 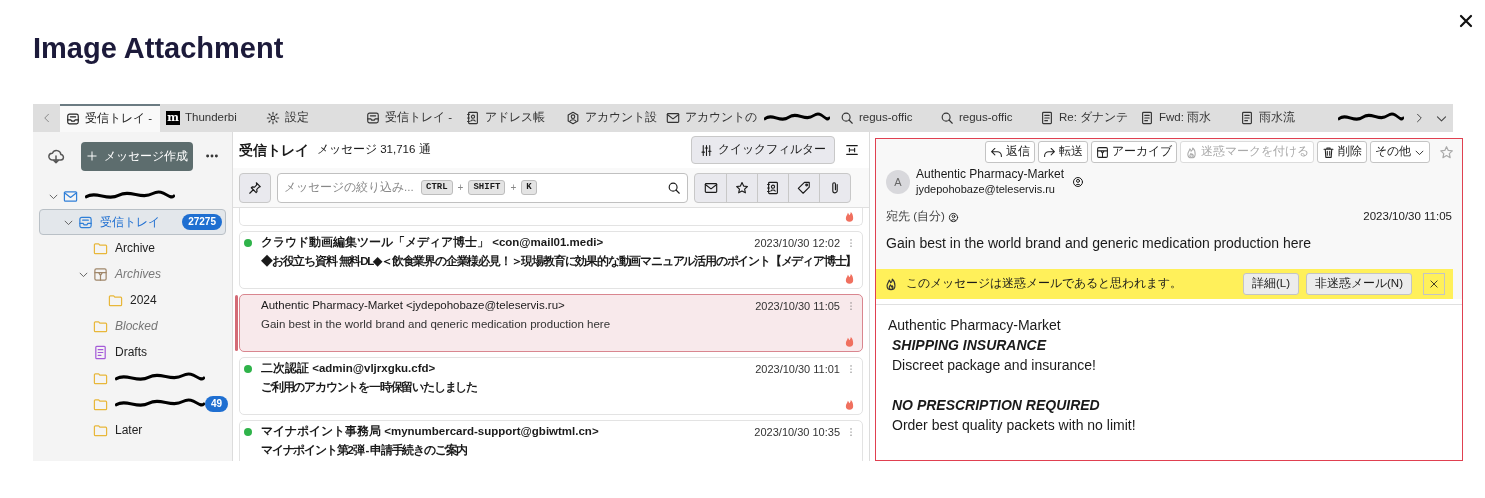 I want to click on folder-item: Archives, so click(x=132, y=274).